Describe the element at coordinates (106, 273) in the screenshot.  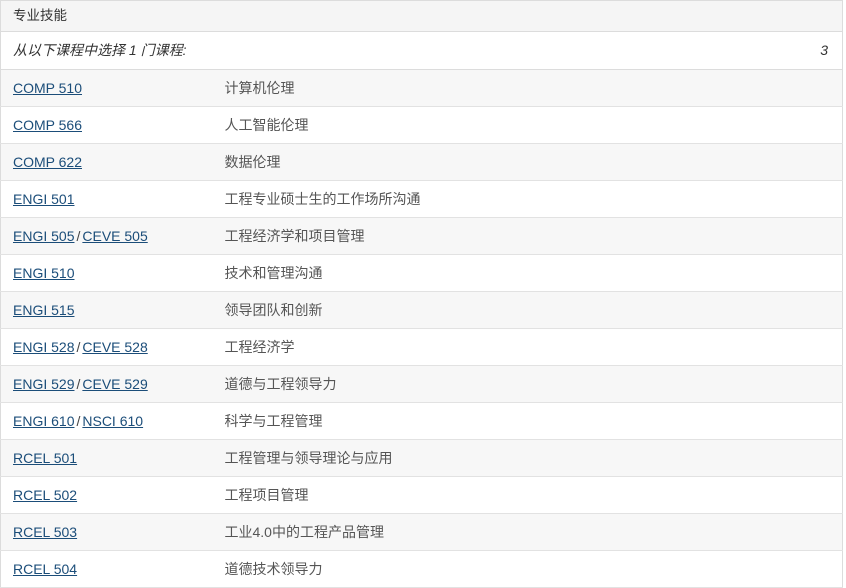
I see `course-code-cell: ENGI 510` at that location.